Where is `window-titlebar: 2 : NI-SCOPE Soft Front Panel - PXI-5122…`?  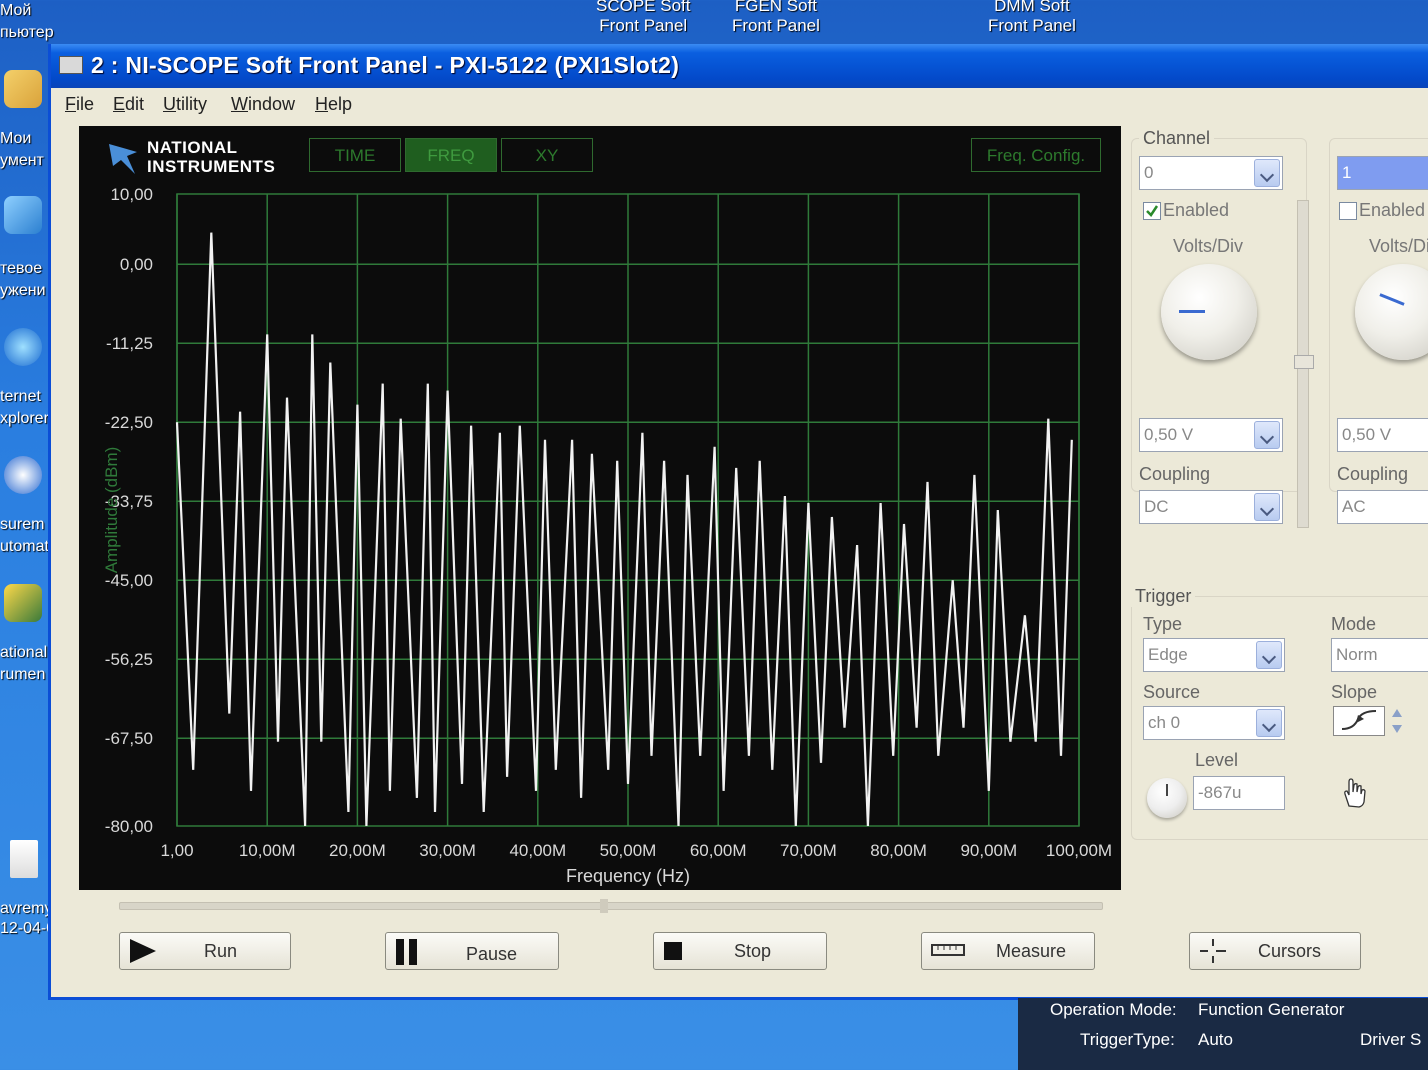 window-titlebar: 2 : NI-SCOPE Soft Front Panel - PXI-5122… is located at coordinates (739, 66).